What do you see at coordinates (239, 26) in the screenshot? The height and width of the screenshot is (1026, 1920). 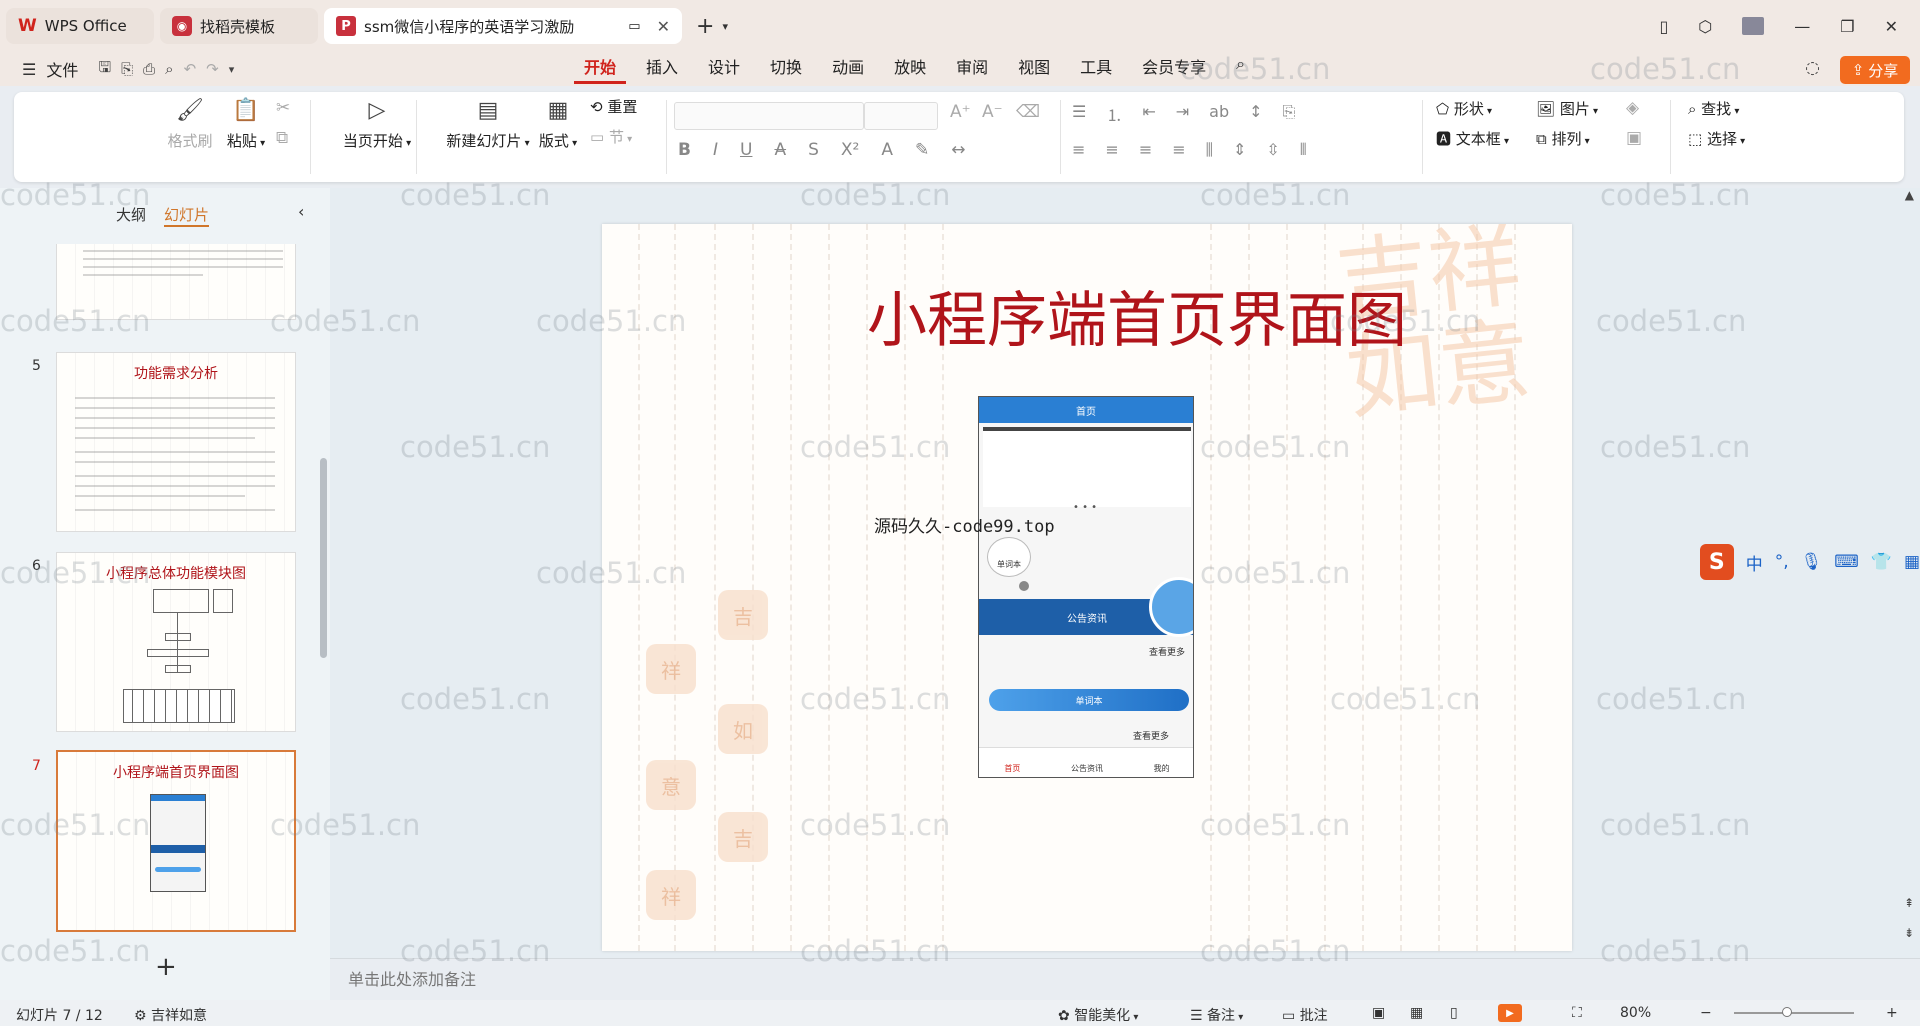 I see `tab-docer: ◉ 找稻壳模板` at bounding box center [239, 26].